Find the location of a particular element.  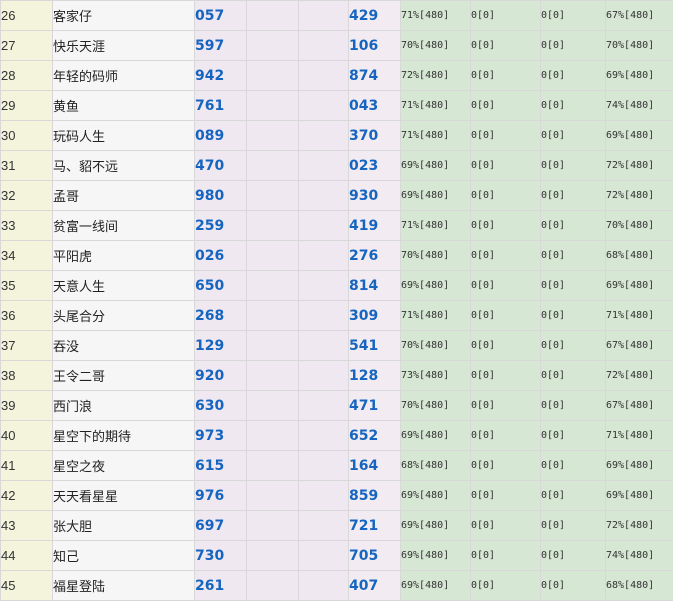

rank-cell: 35 is located at coordinates (27, 286).